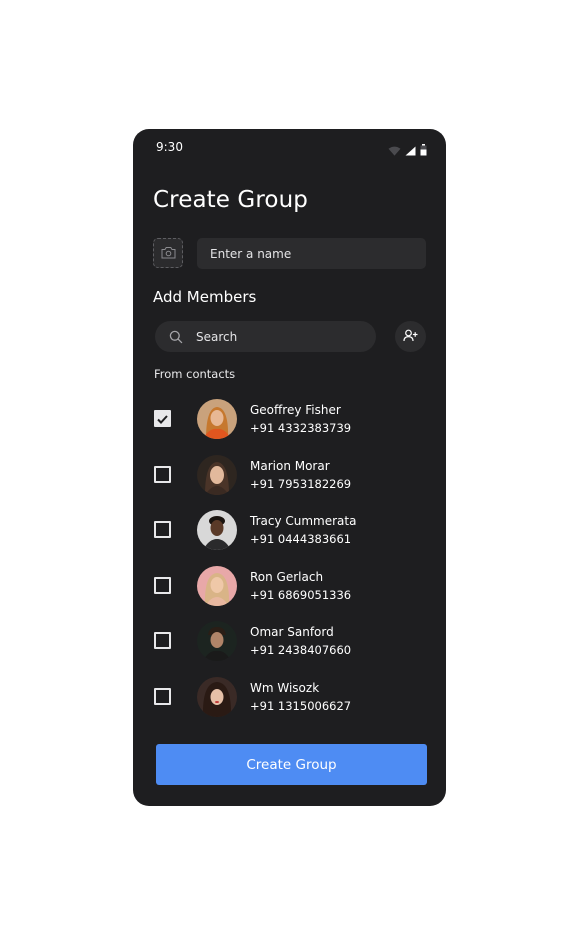 The image size is (579, 943). Describe the element at coordinates (295, 410) in the screenshot. I see `contact-name: Geoffrey Fisher` at that location.